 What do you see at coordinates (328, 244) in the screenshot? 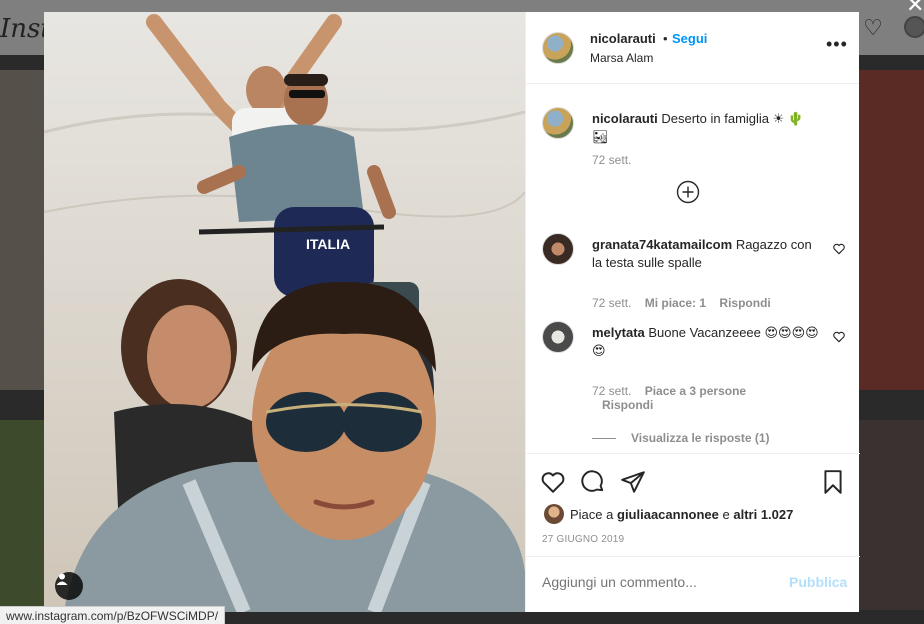
I see `svg-text: ITALIA` at bounding box center [328, 244].